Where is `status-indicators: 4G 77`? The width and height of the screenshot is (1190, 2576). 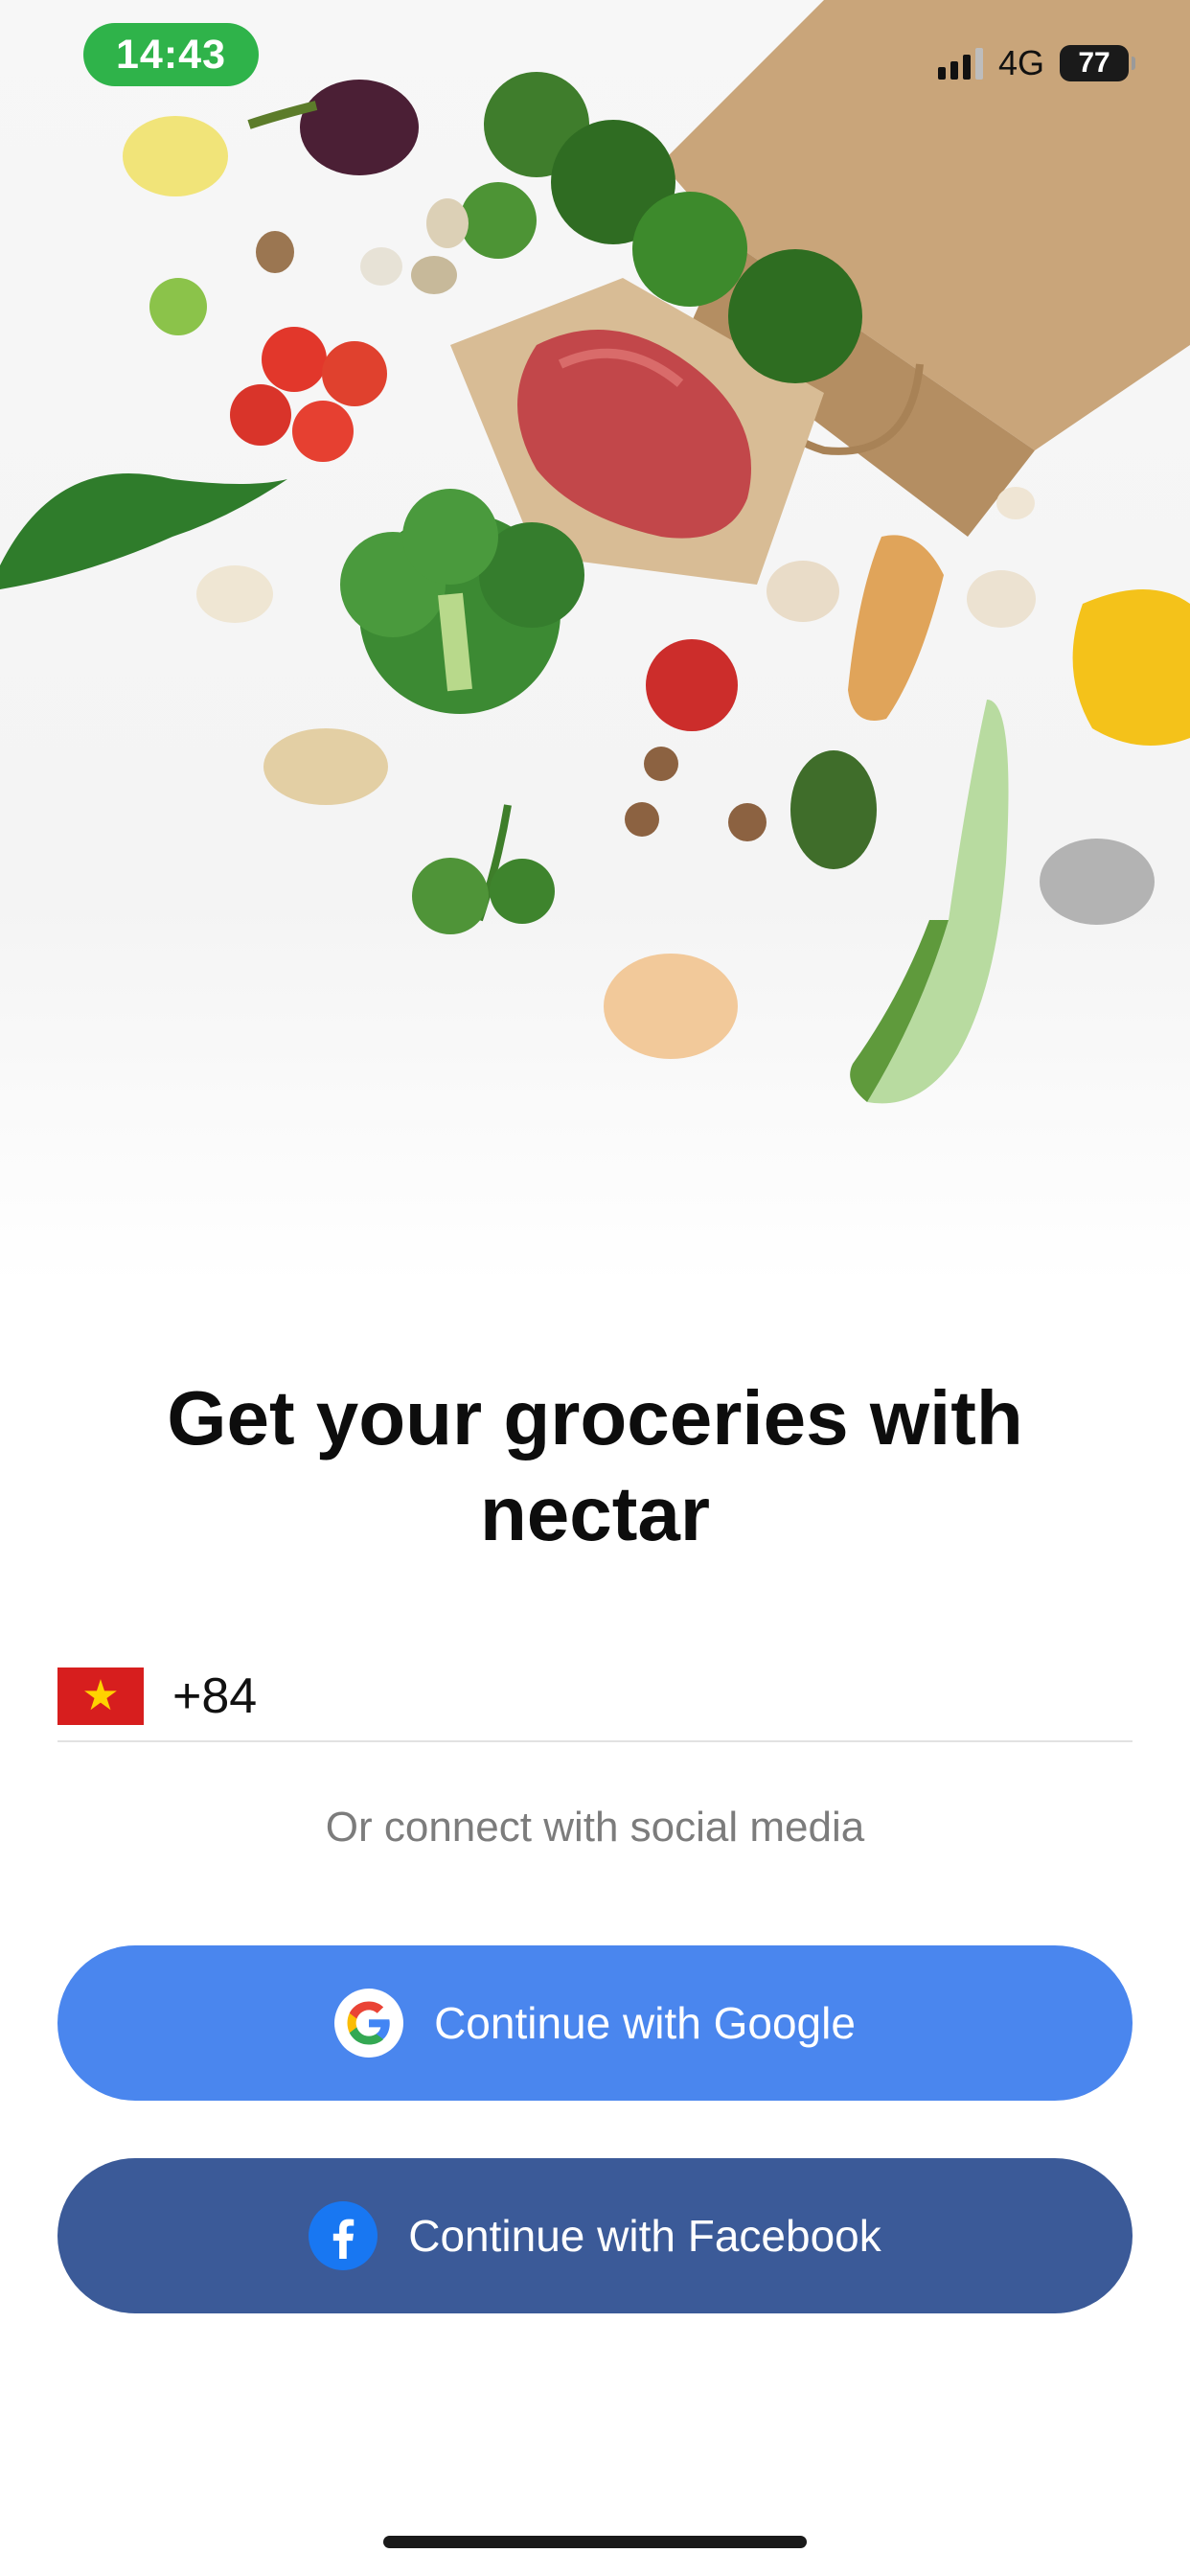 status-indicators: 4G 77 is located at coordinates (1036, 63).